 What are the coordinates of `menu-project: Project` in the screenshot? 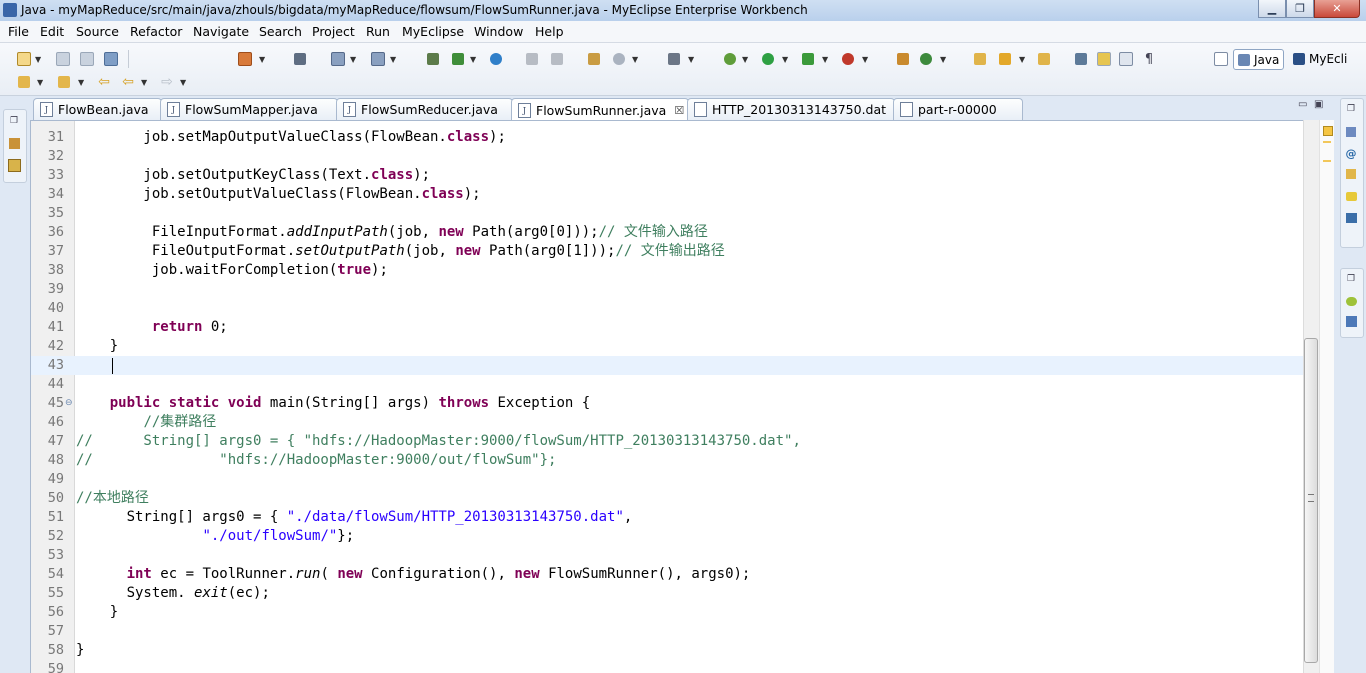 It's located at (333, 31).